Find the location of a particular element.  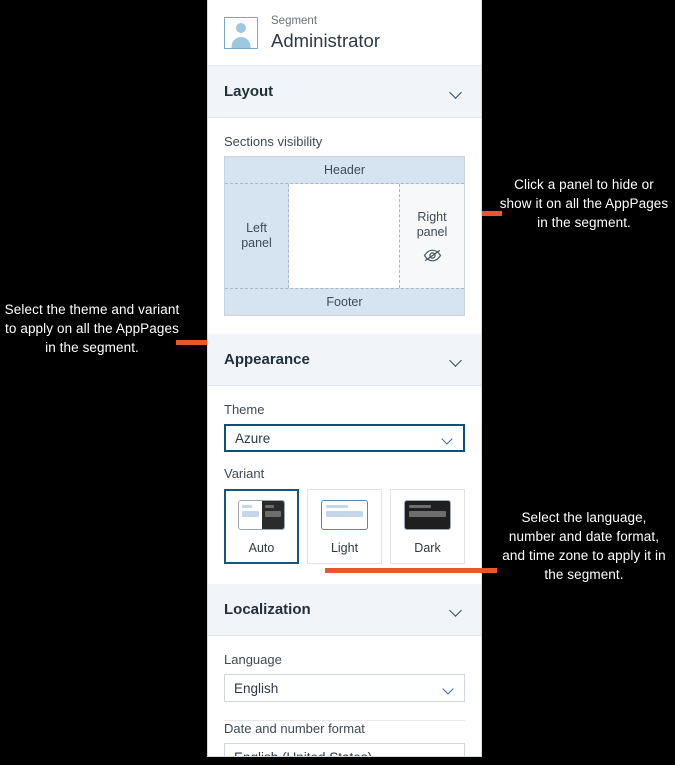

region-left-panel: Left panel is located at coordinates (257, 236).